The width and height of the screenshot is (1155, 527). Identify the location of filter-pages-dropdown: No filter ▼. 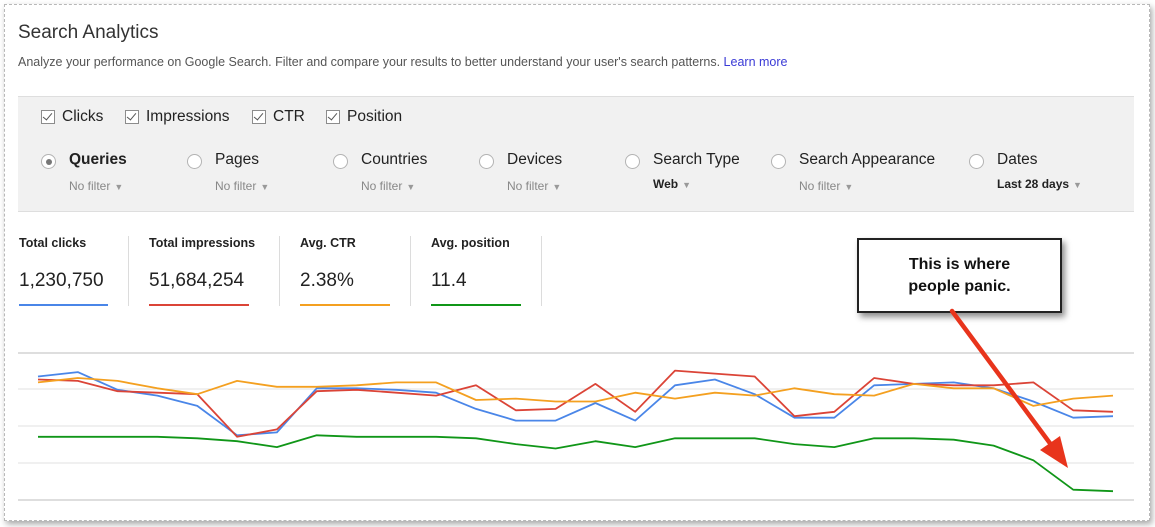
(242, 186).